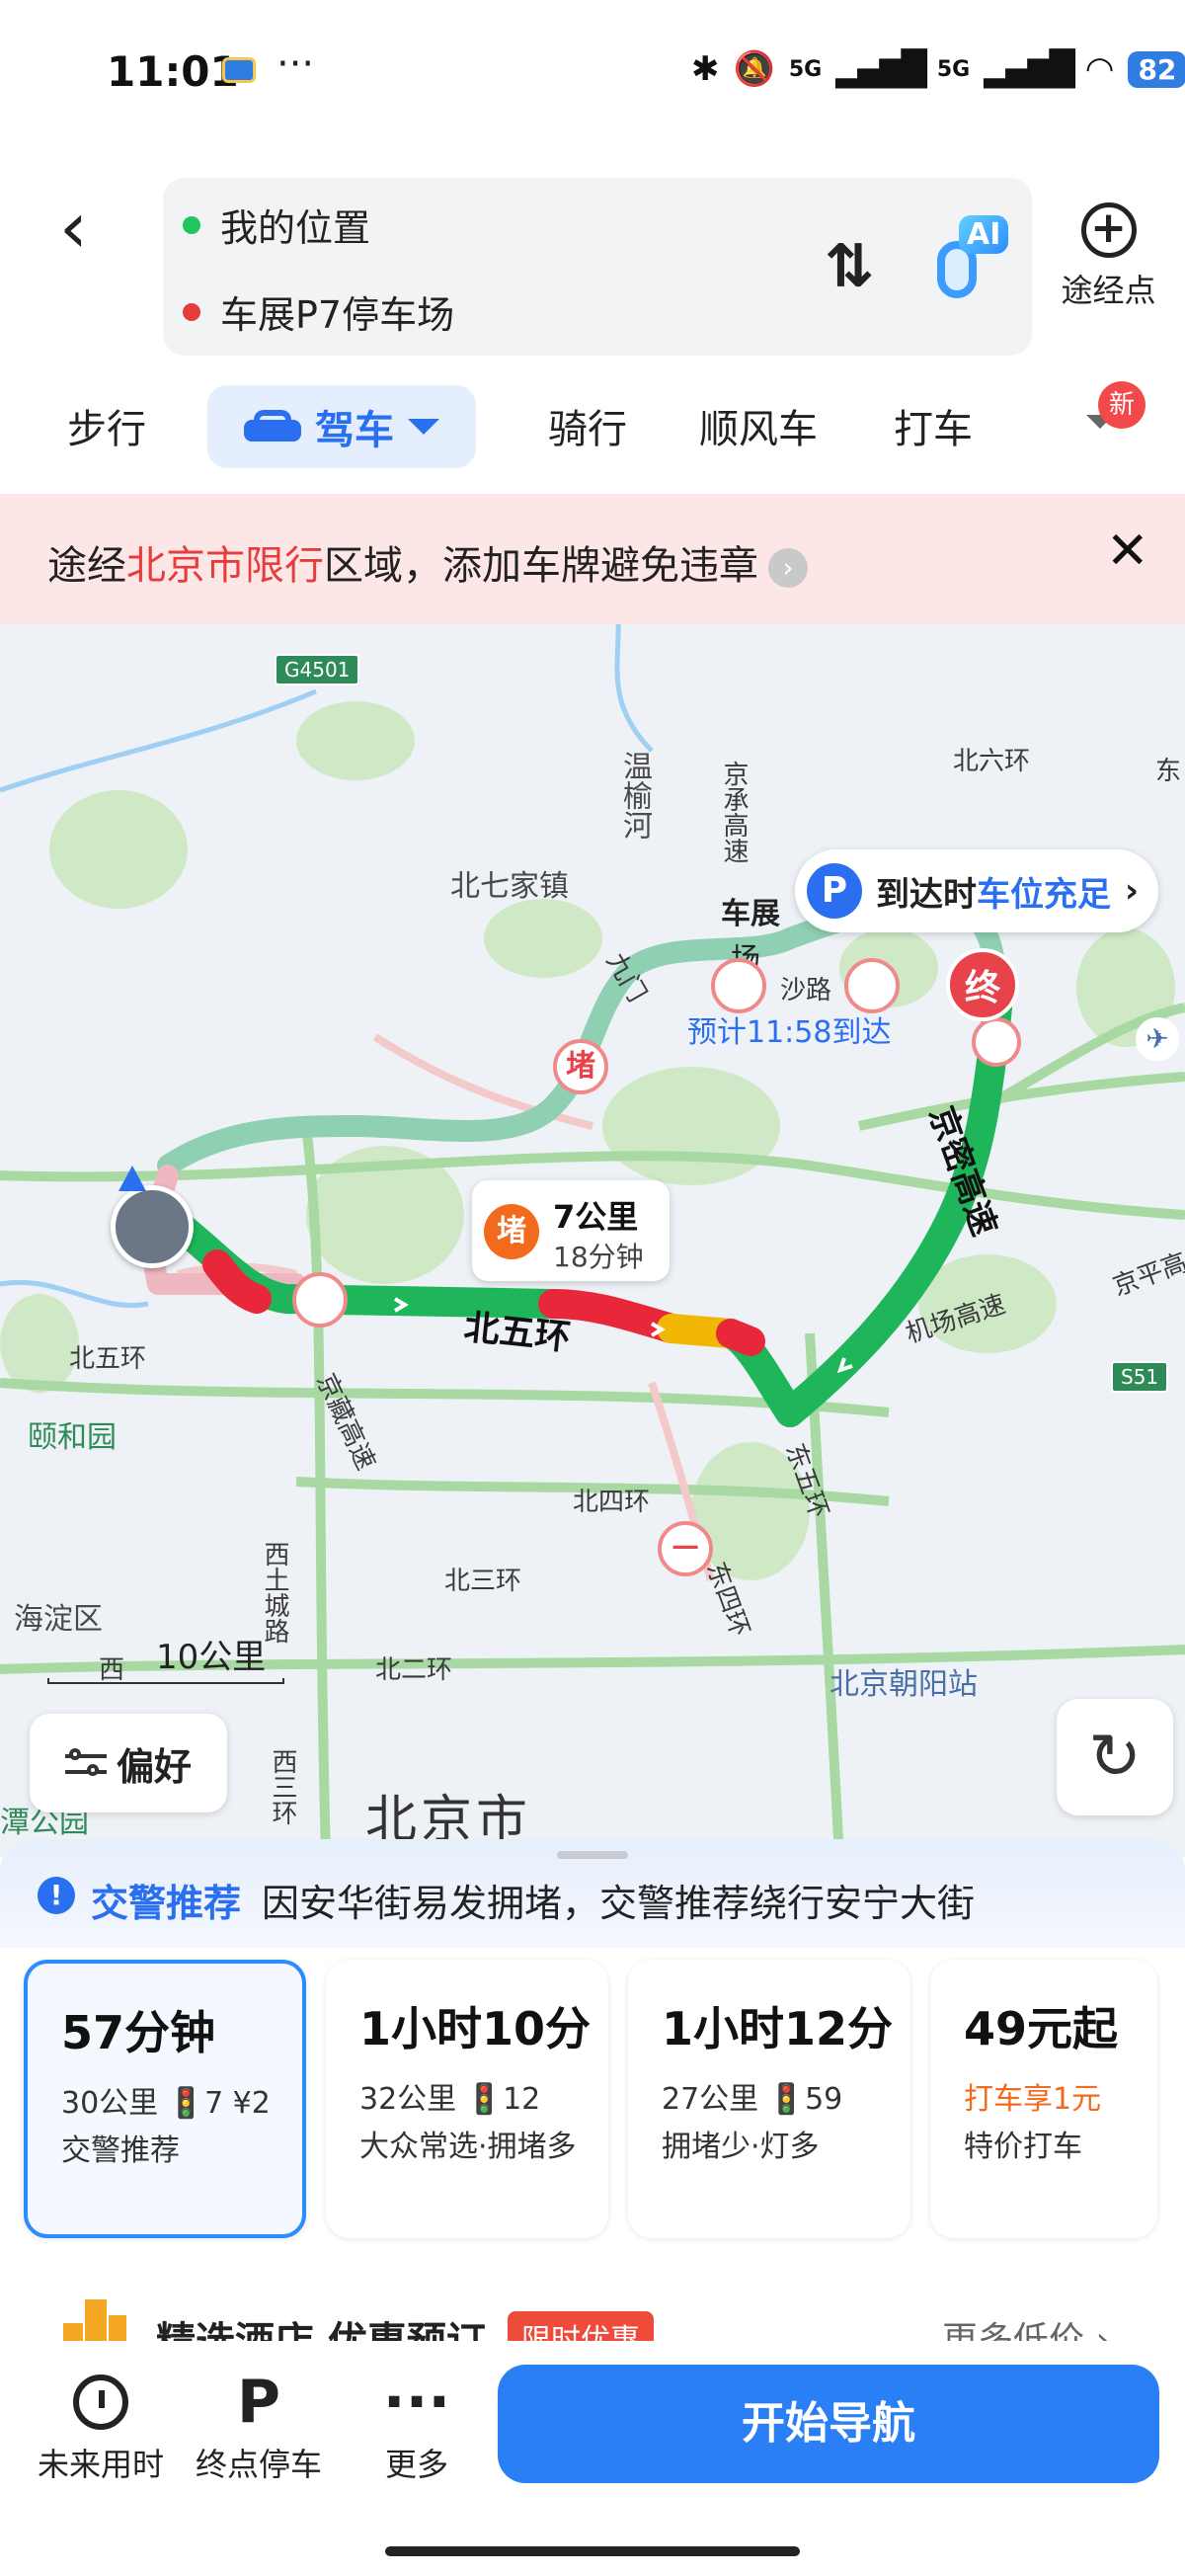 Image resolution: width=1185 pixels, height=2576 pixels. Describe the element at coordinates (416, 2464) in the screenshot. I see `more-label: 更多` at that location.